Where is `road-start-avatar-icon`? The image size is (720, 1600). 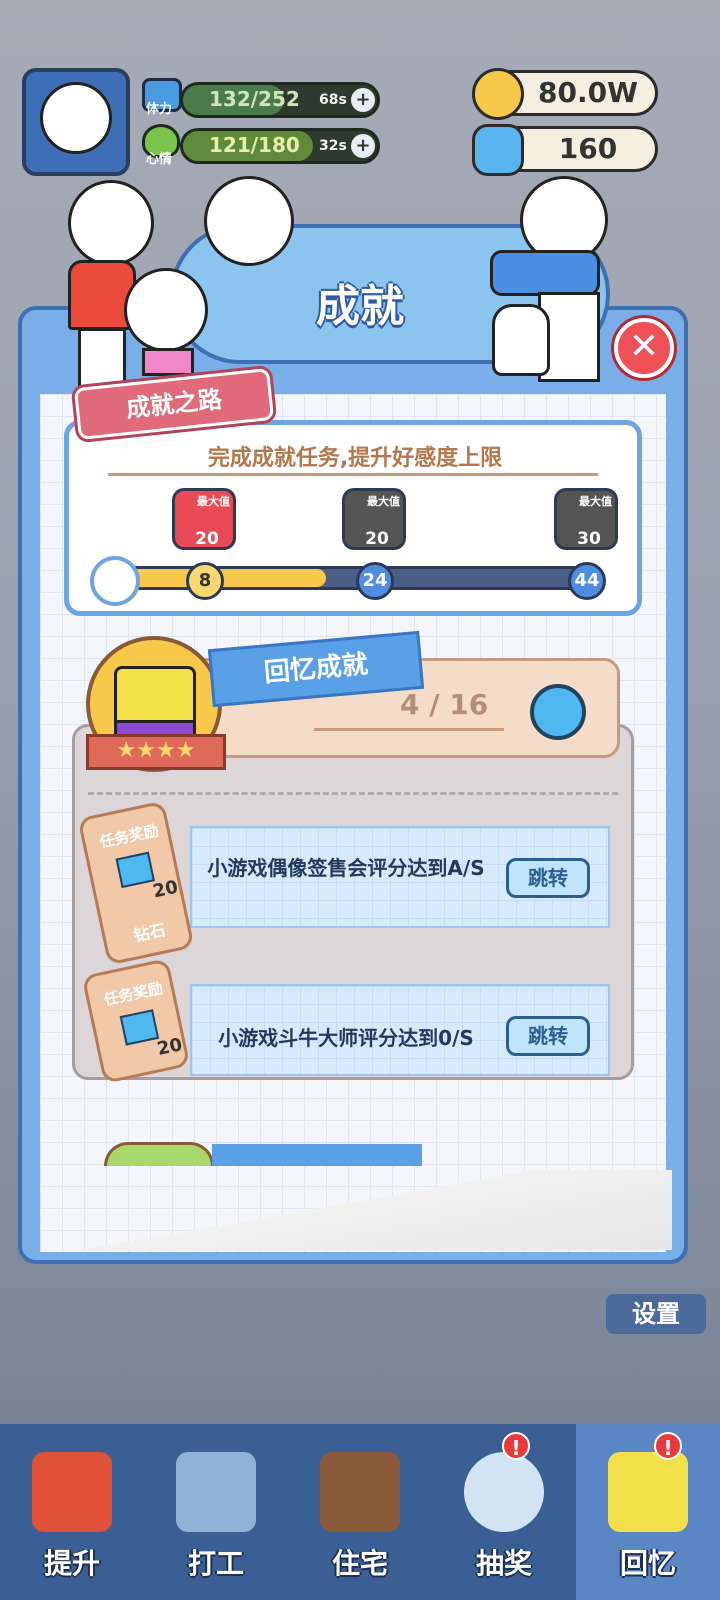
road-start-avatar-icon is located at coordinates (115, 581).